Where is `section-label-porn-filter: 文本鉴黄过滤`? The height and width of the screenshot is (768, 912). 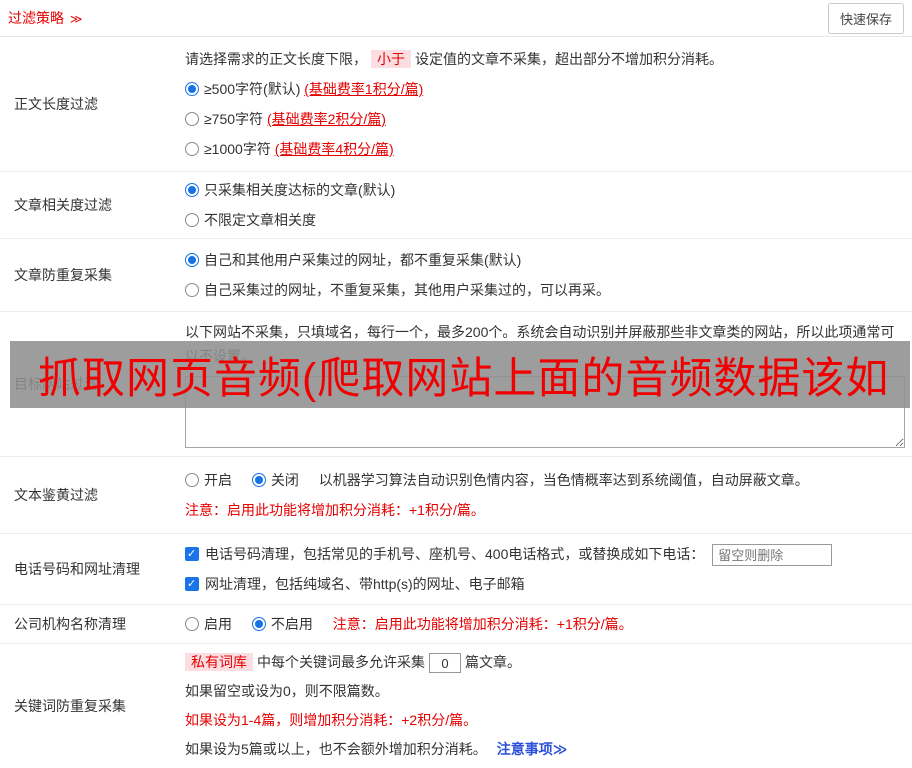
section-label-porn-filter: 文本鉴黄过滤 is located at coordinates (56, 495).